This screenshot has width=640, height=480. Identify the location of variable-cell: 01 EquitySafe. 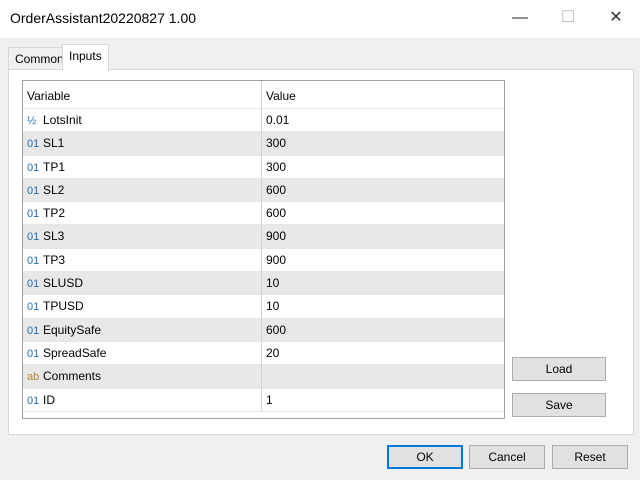
(64, 331).